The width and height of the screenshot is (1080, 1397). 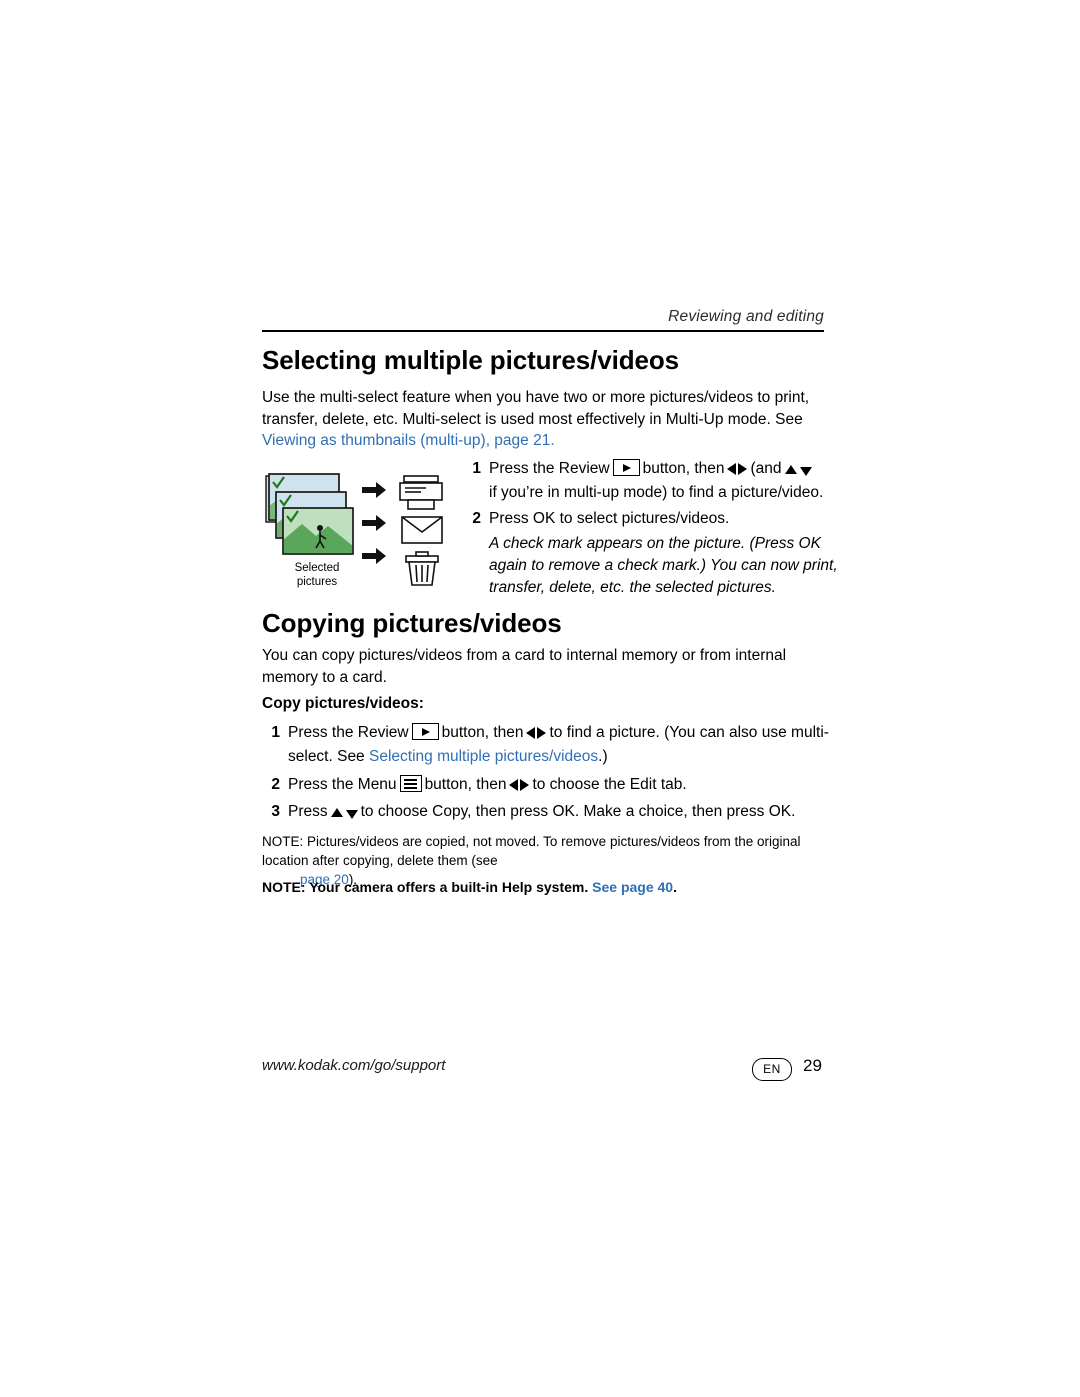 I want to click on step-text-tail2: .), so click(x=603, y=756).